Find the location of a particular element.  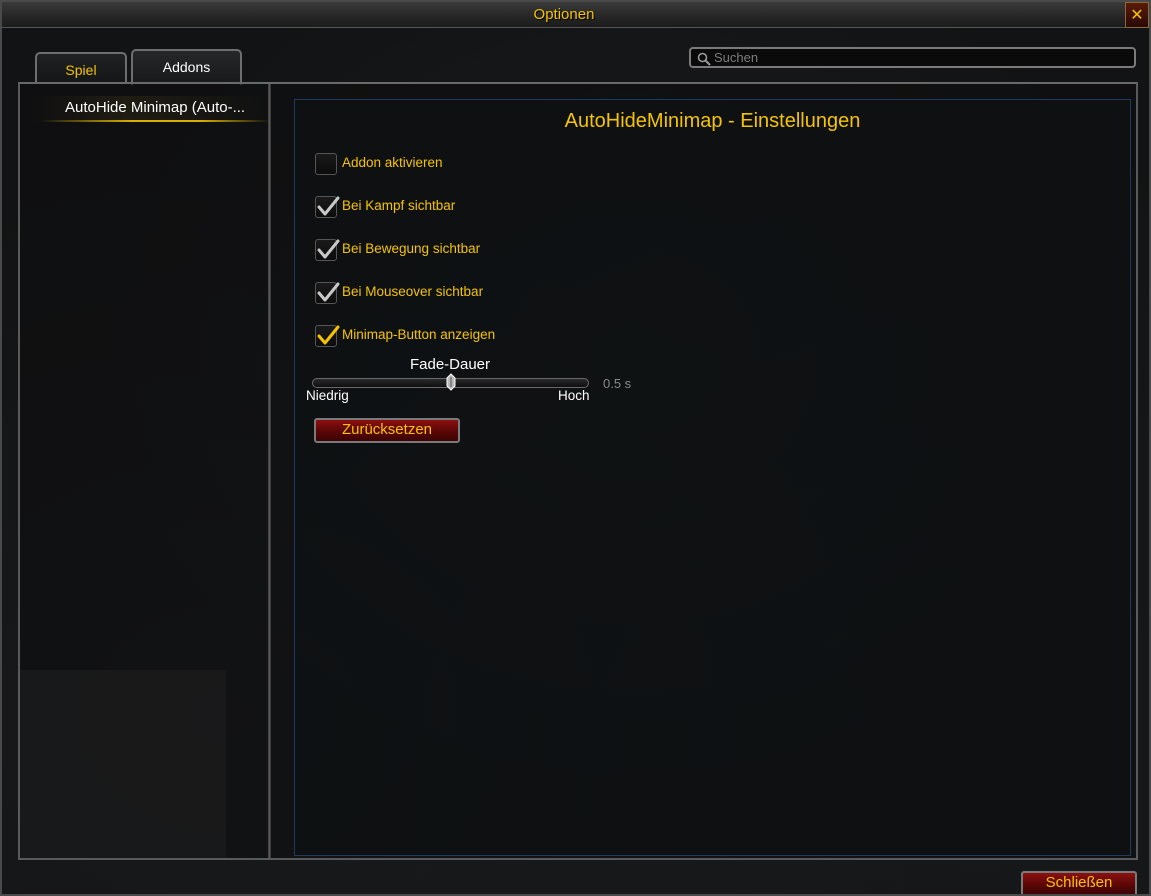

tab-addons-label: Addons is located at coordinates (186, 67).